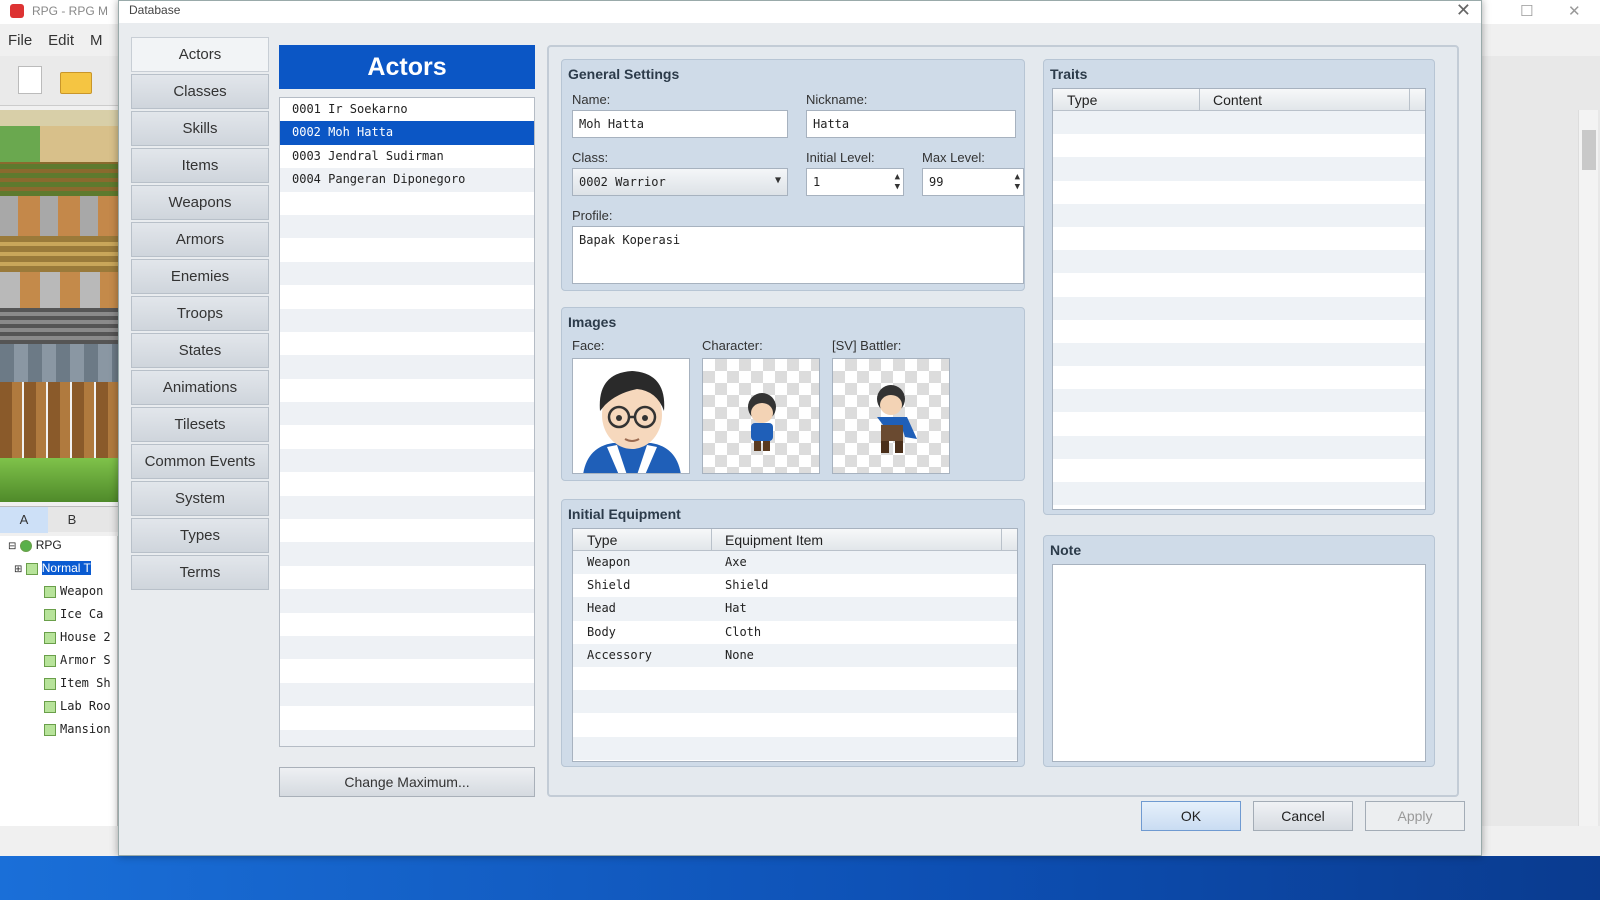 This screenshot has height=900, width=1600. I want to click on table-row: Shield Shield, so click(795, 585).